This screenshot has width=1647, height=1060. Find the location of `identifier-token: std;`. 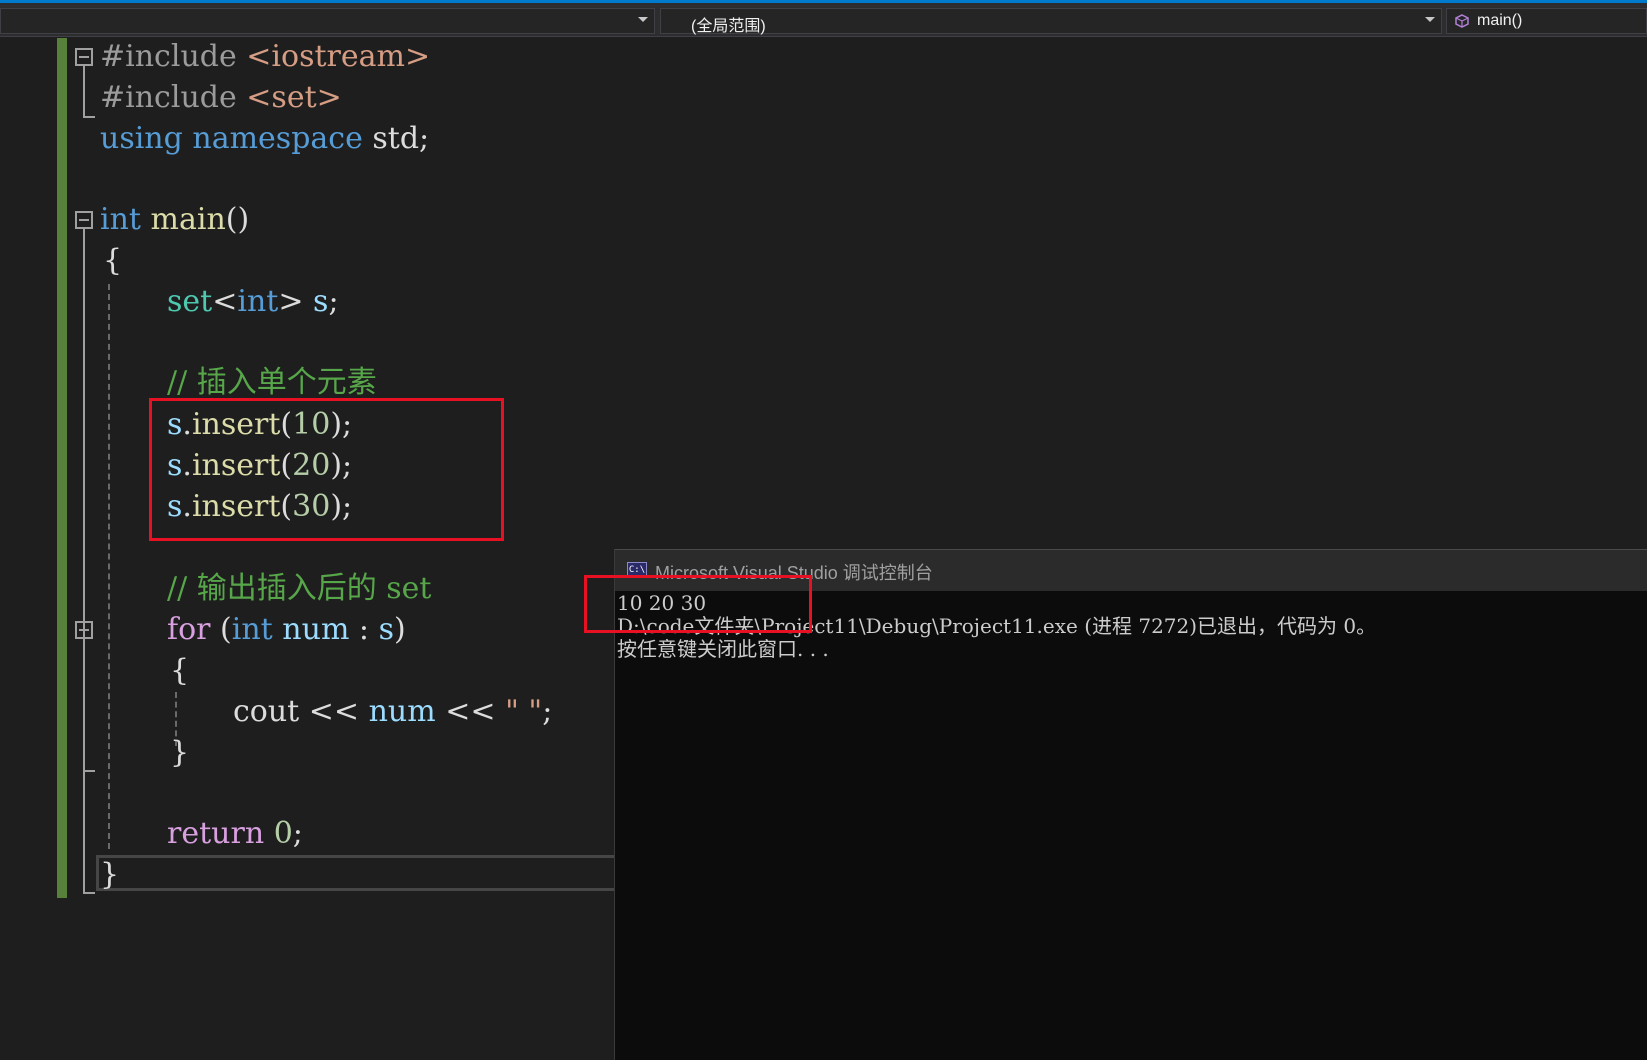

identifier-token: std; is located at coordinates (401, 138).